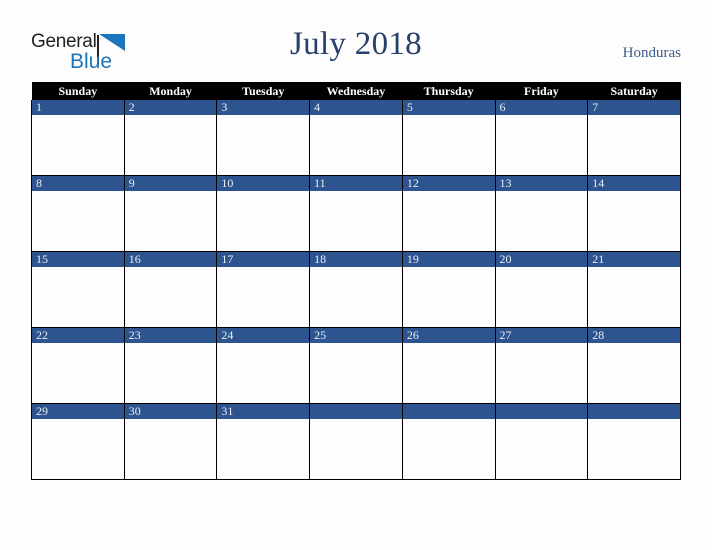 The image size is (712, 550). What do you see at coordinates (263, 183) in the screenshot?
I see `day-number: 10` at bounding box center [263, 183].